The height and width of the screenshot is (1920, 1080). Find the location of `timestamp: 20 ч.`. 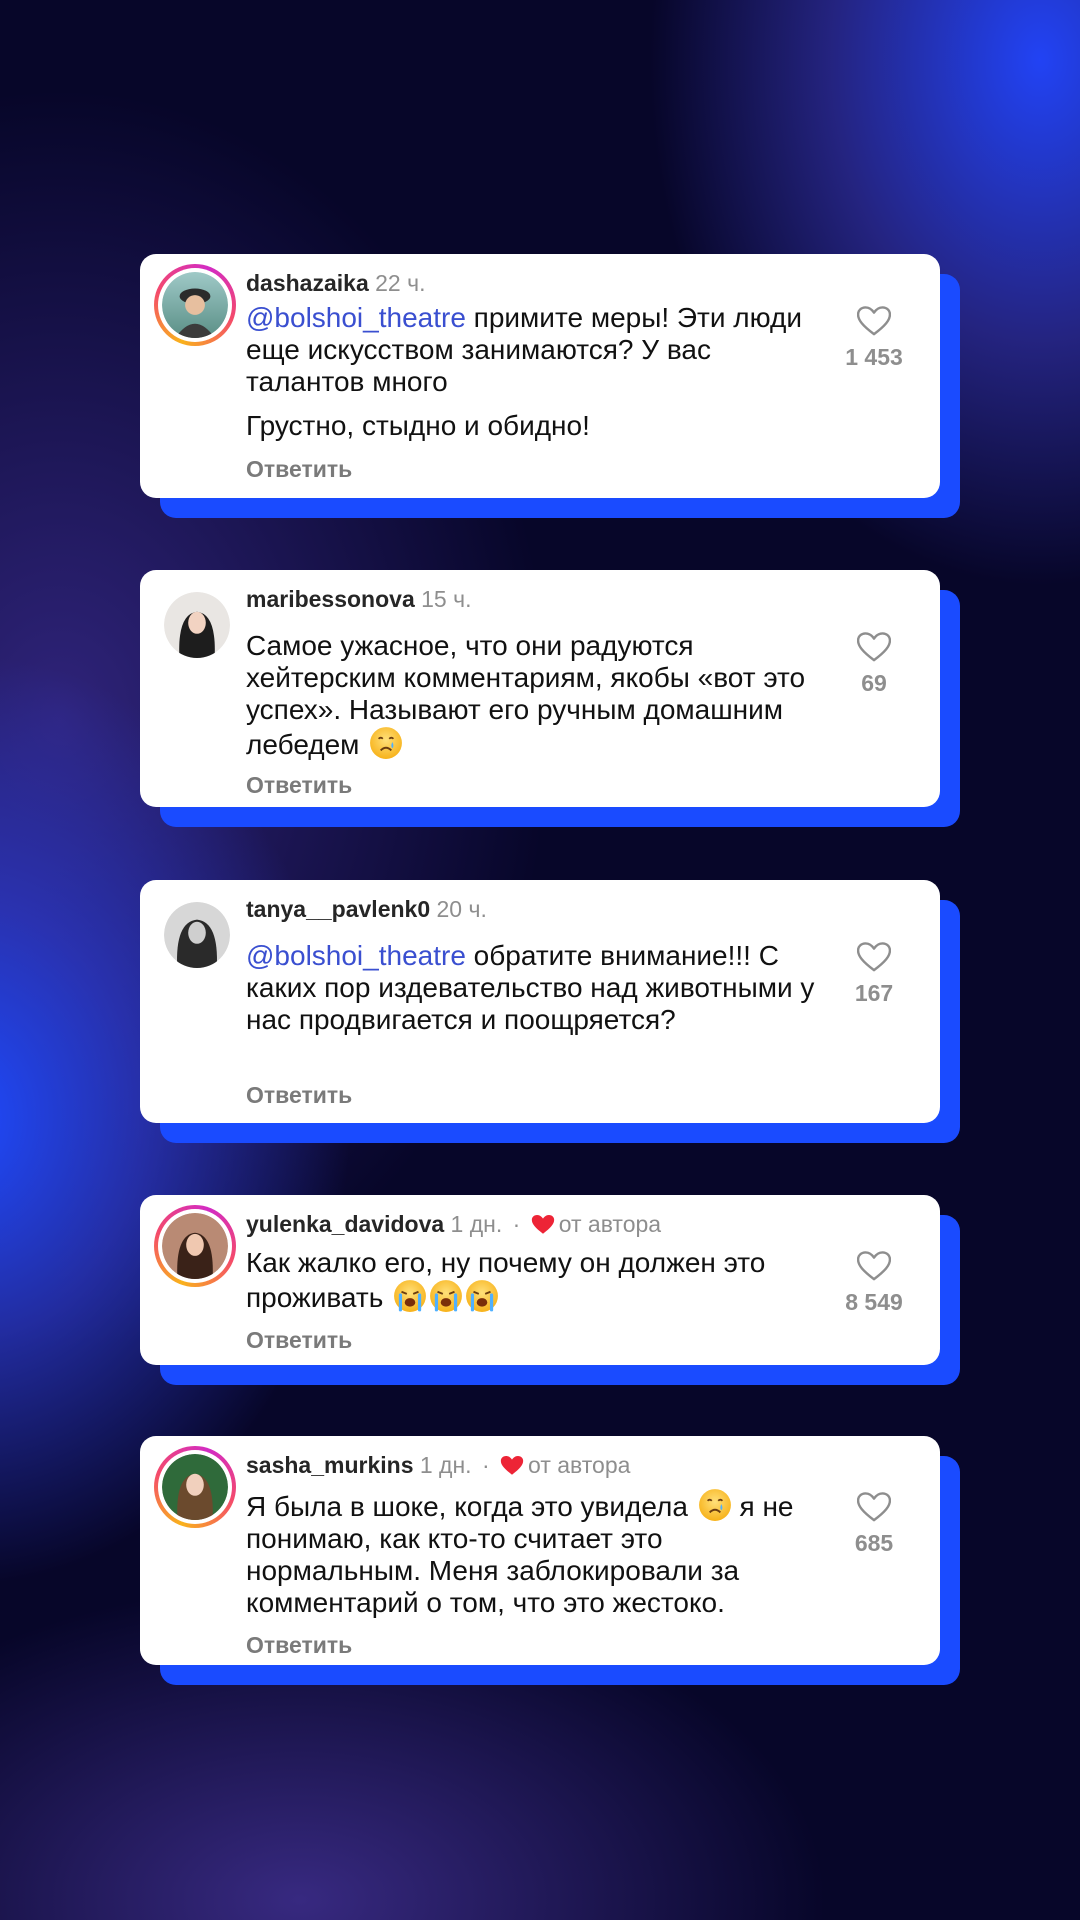

timestamp: 20 ч. is located at coordinates (461, 909).